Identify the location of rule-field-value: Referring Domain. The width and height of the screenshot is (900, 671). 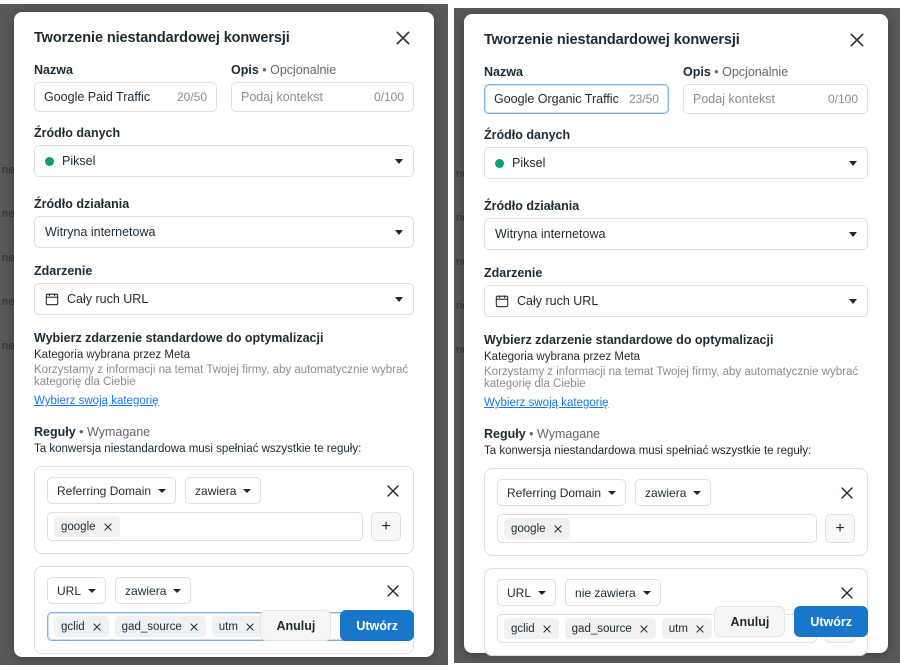
(104, 490).